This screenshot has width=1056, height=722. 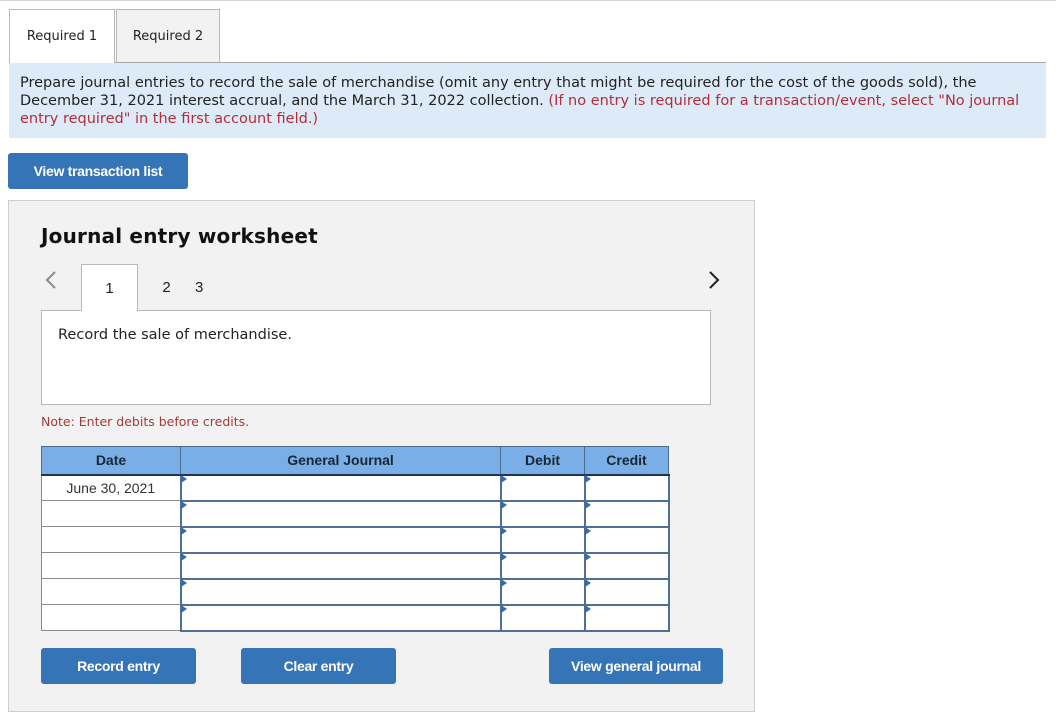 I want to click on header-date: Date, so click(x=111, y=461).